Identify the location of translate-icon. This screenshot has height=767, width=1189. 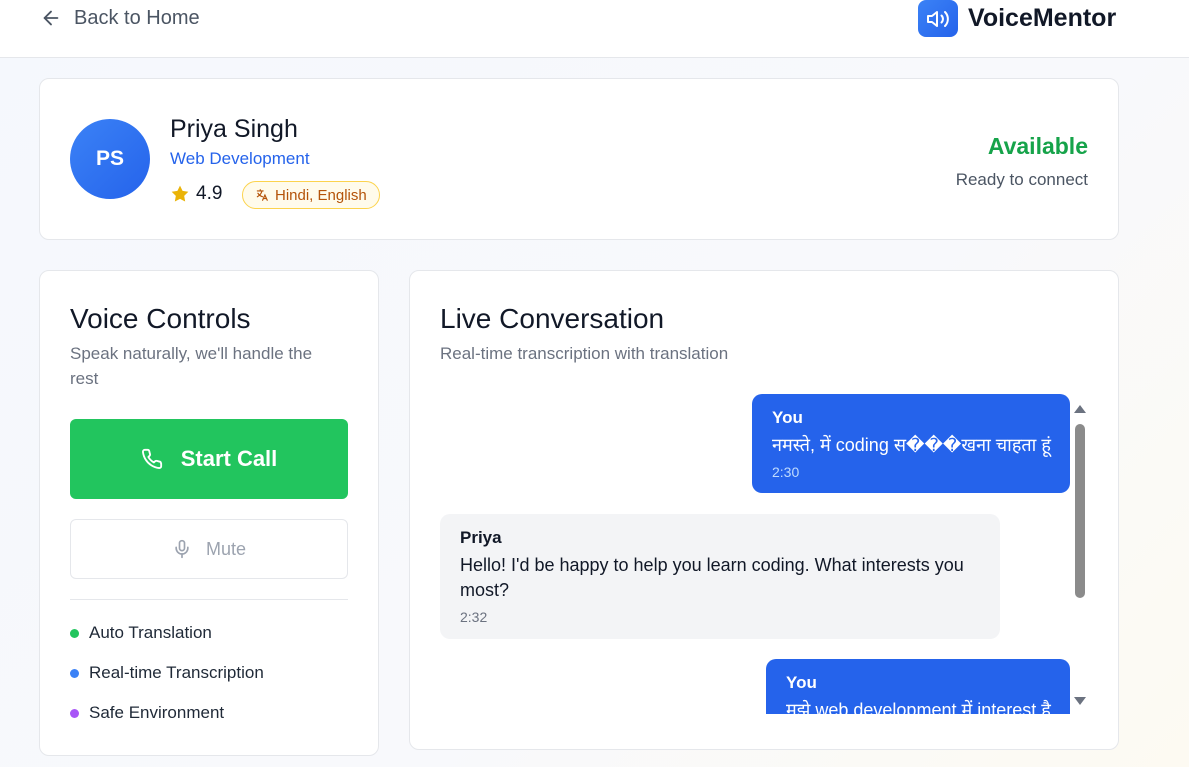
(262, 195).